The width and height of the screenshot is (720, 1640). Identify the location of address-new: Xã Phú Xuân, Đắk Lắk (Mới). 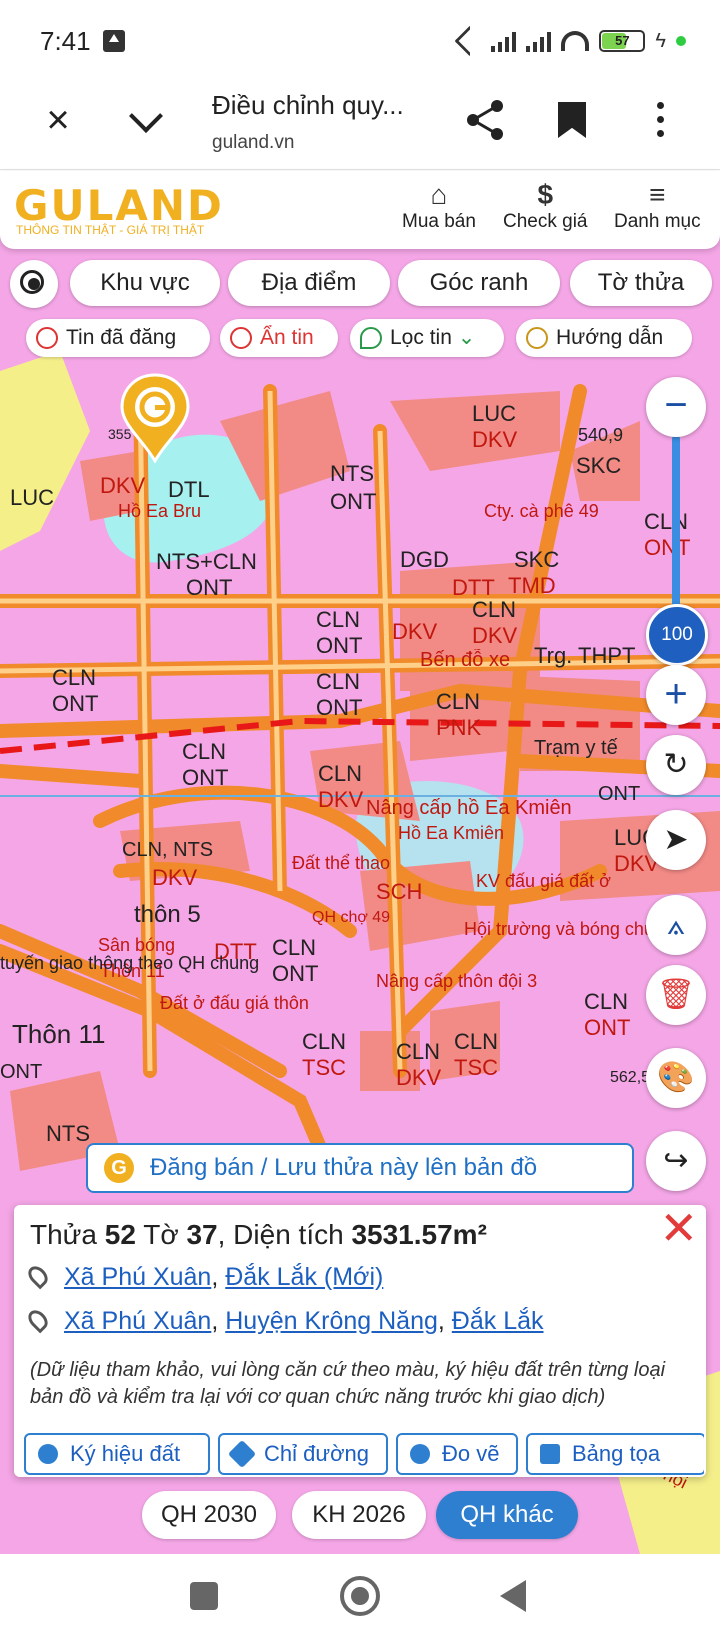
(203, 1277).